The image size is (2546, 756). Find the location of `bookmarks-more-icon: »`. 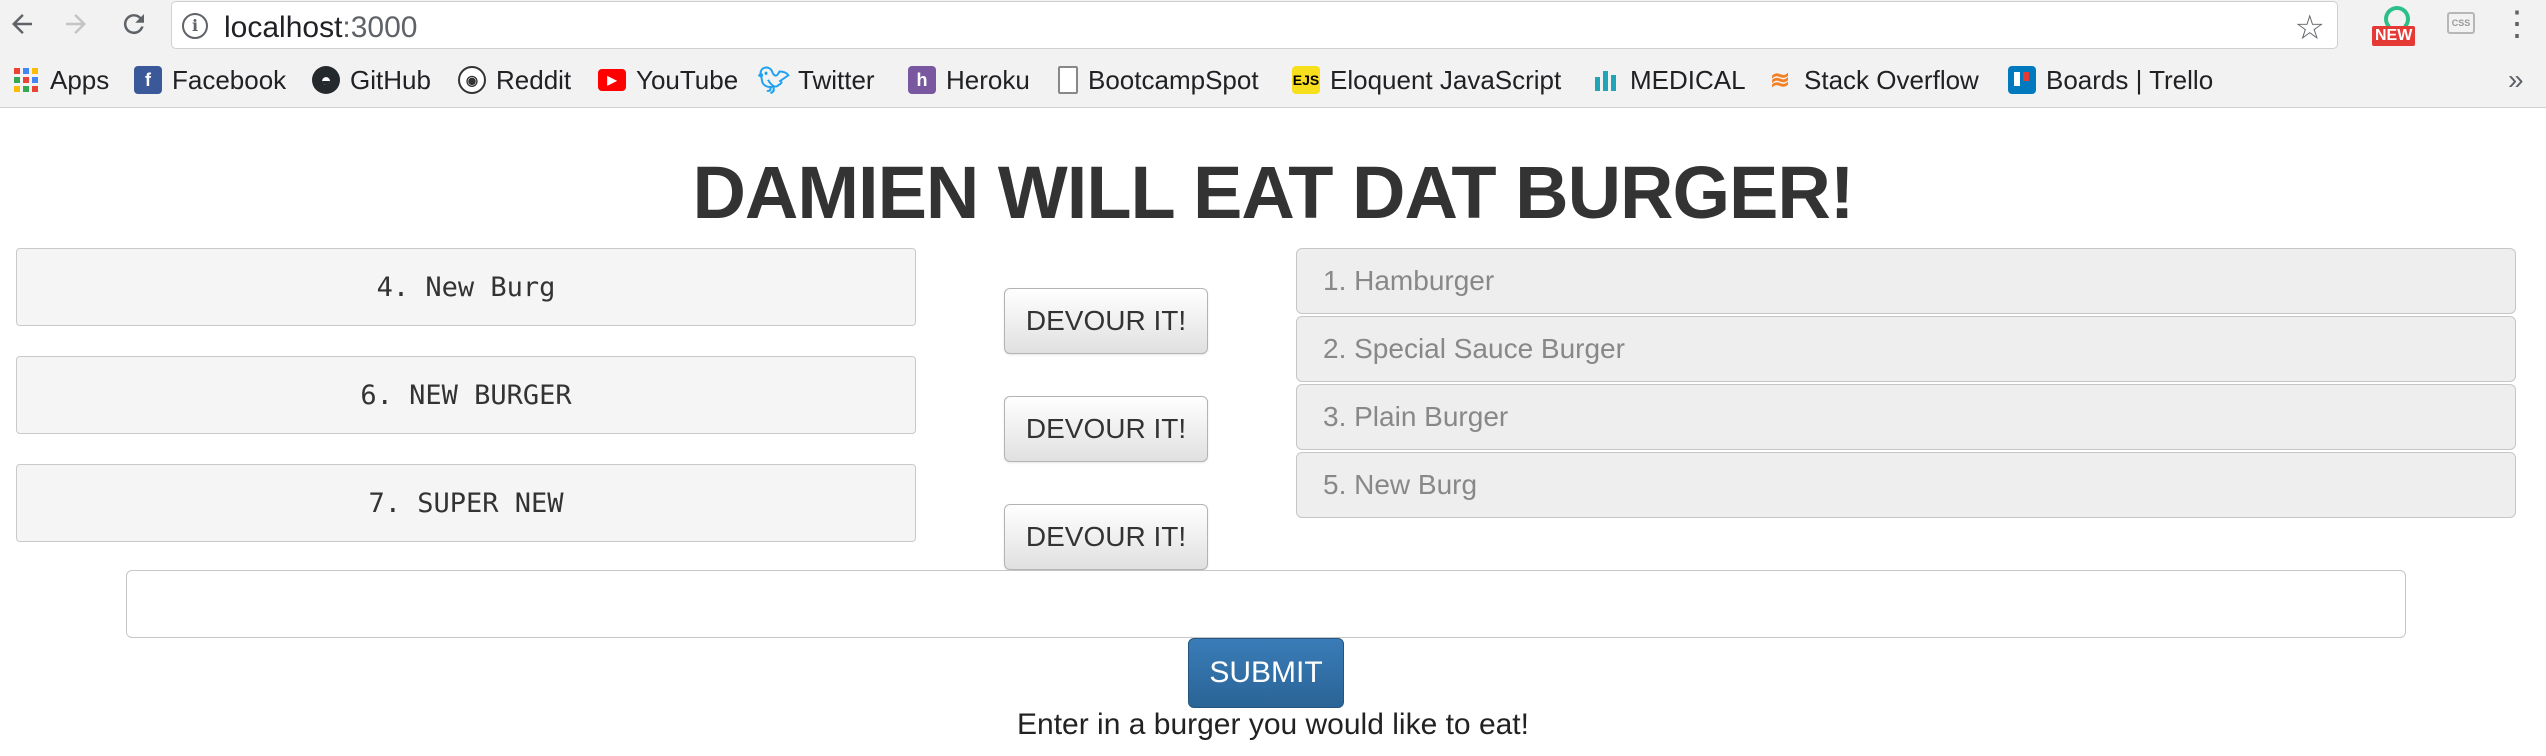

bookmarks-more-icon: » is located at coordinates (2516, 80).